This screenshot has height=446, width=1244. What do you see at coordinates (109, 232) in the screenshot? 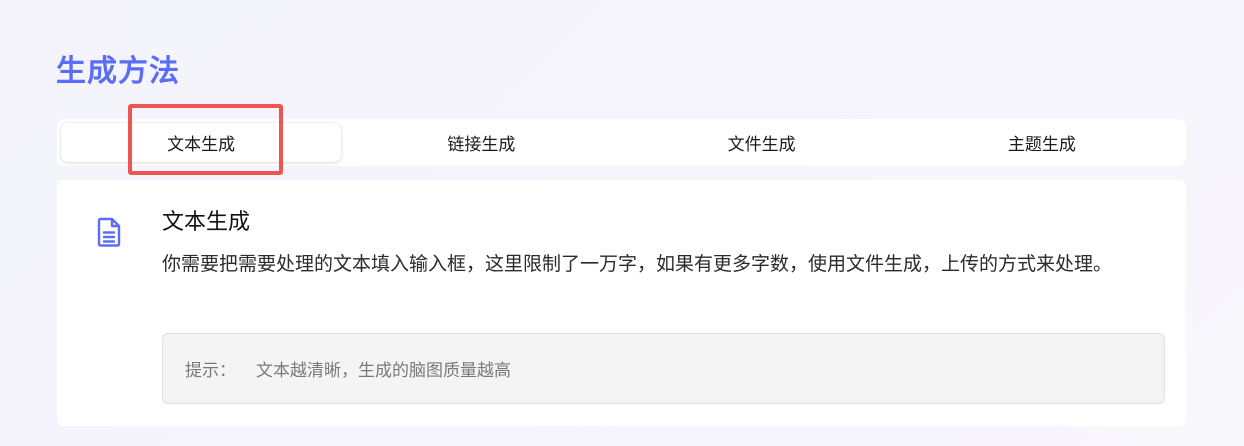
I see `document-icon` at bounding box center [109, 232].